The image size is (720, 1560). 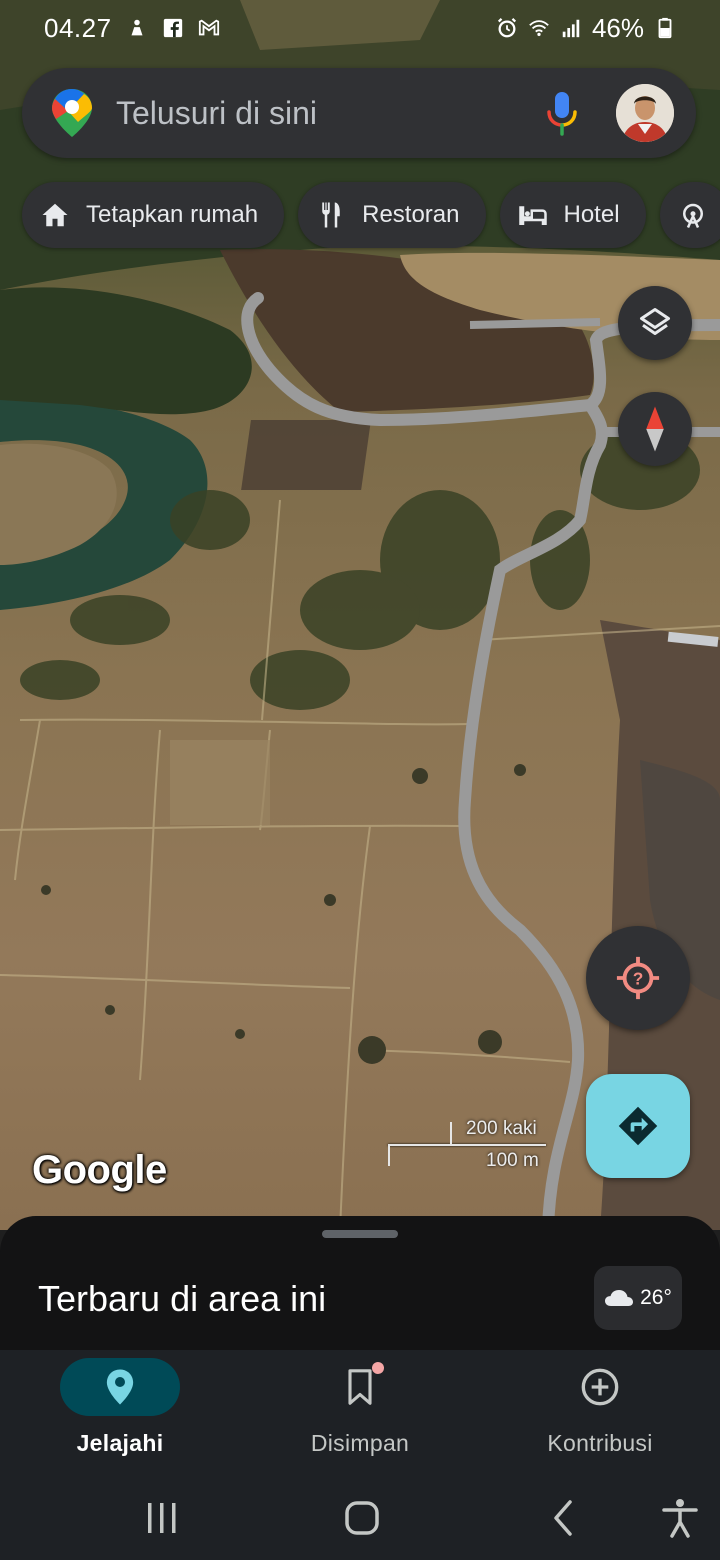 I want to click on directions-icon, so click(x=638, y=1126).